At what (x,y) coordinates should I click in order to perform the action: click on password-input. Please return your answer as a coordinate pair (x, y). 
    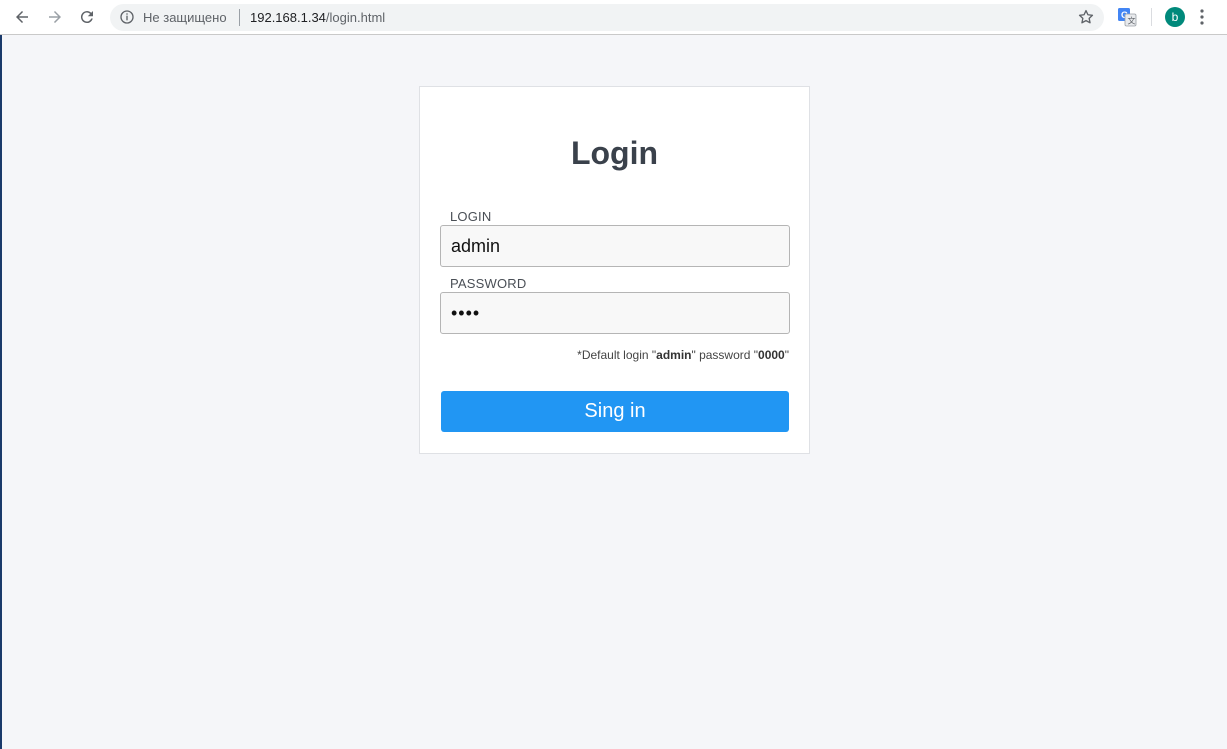
    Looking at the image, I should click on (615, 313).